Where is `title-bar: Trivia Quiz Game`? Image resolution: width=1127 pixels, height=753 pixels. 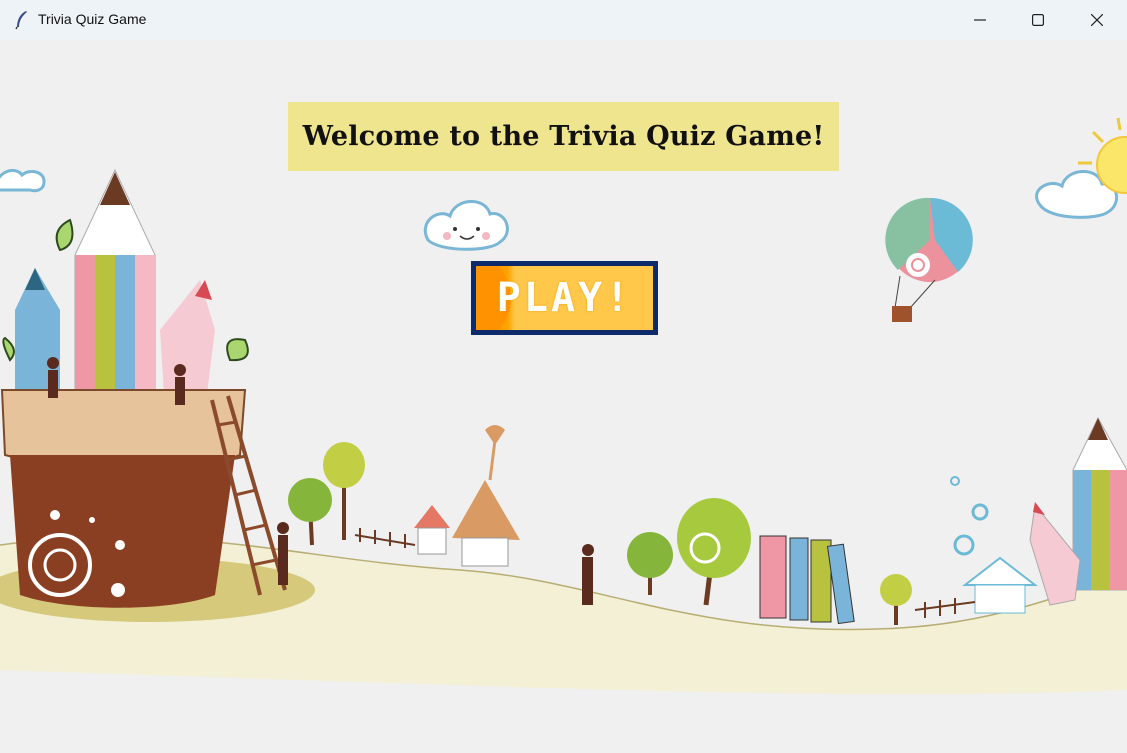 title-bar: Trivia Quiz Game is located at coordinates (563, 20).